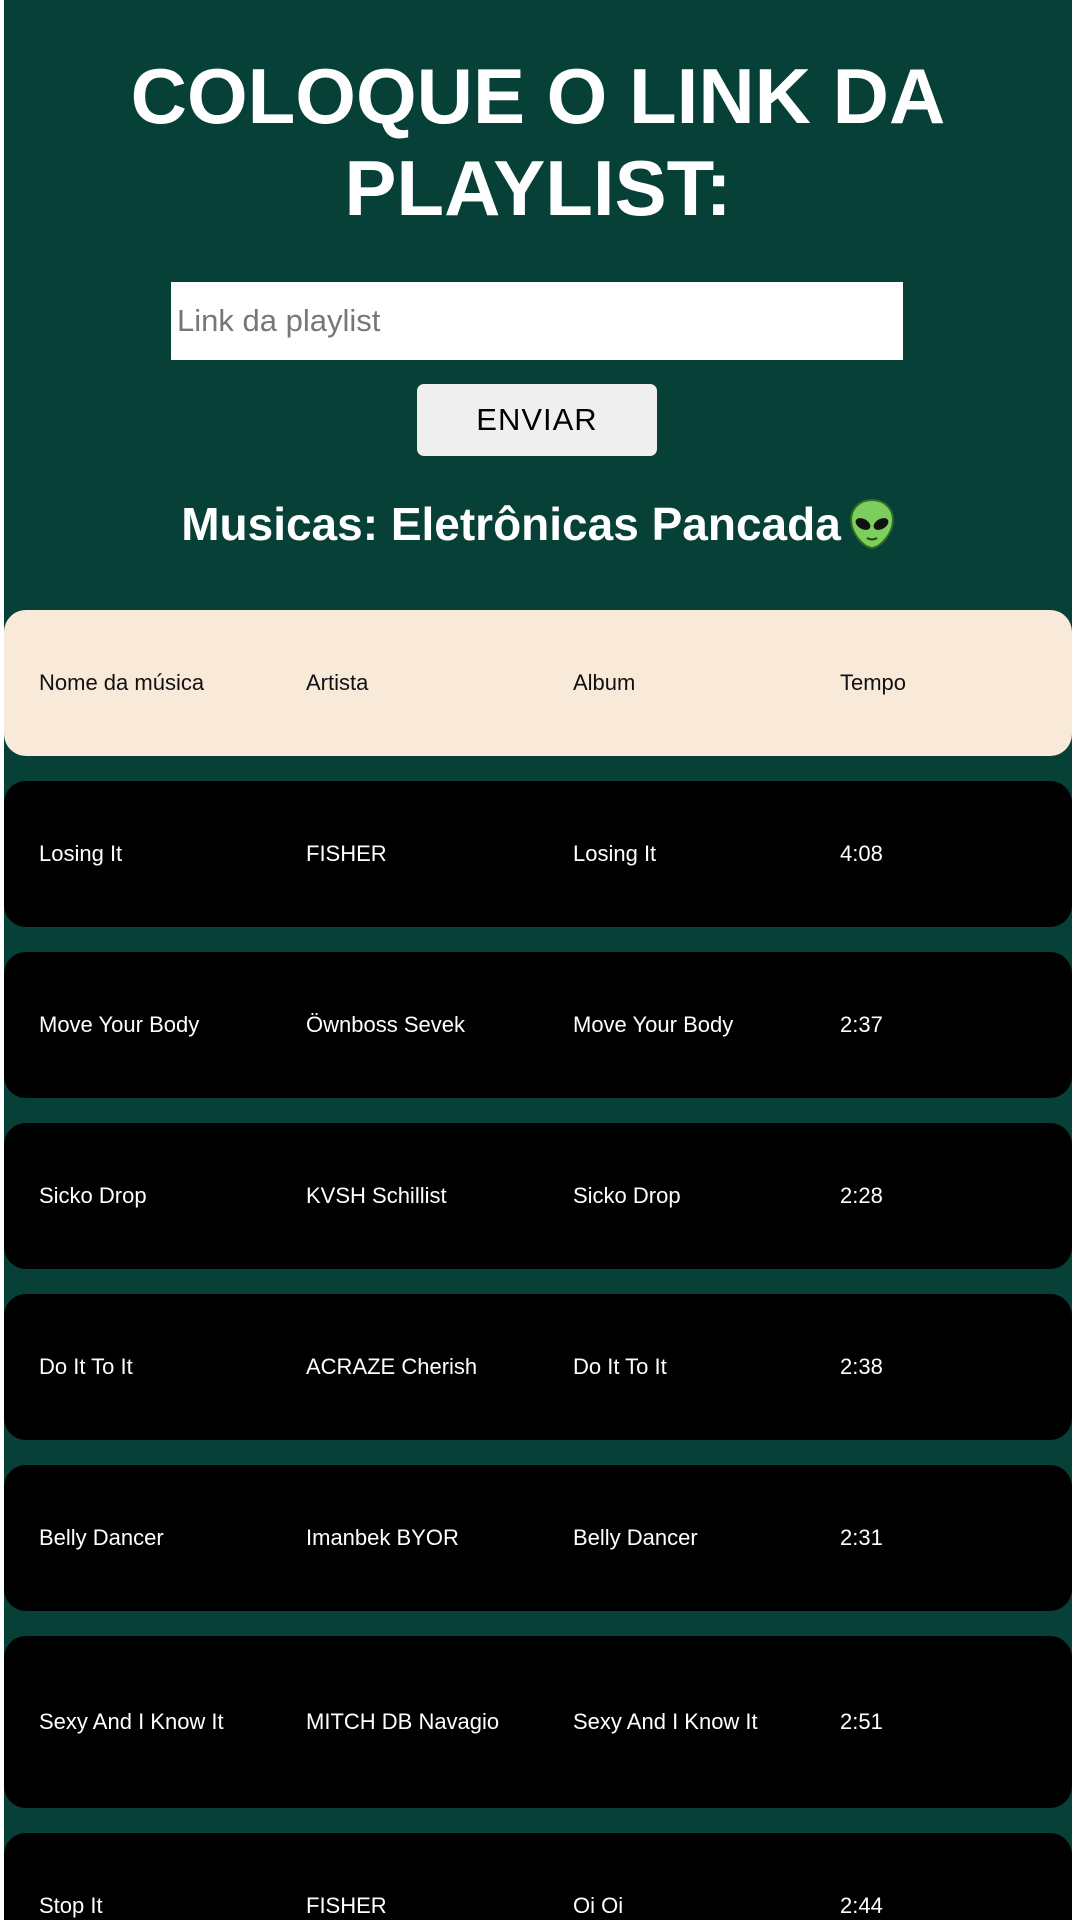 This screenshot has height=1920, width=1080. What do you see at coordinates (382, 1537) in the screenshot?
I see `track-artist: Imanbek BYOR` at bounding box center [382, 1537].